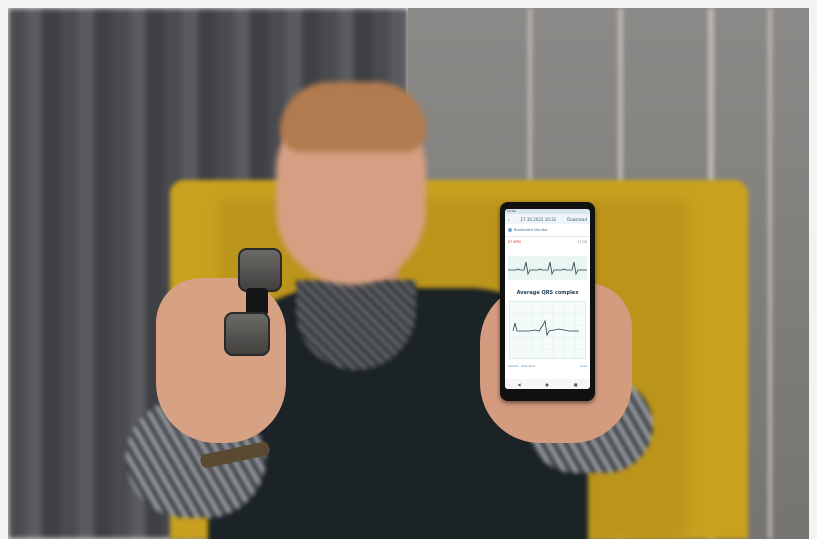 Image resolution: width=817 pixels, height=539 pixels. Describe the element at coordinates (353, 117) in the screenshot. I see `person-hair` at that location.